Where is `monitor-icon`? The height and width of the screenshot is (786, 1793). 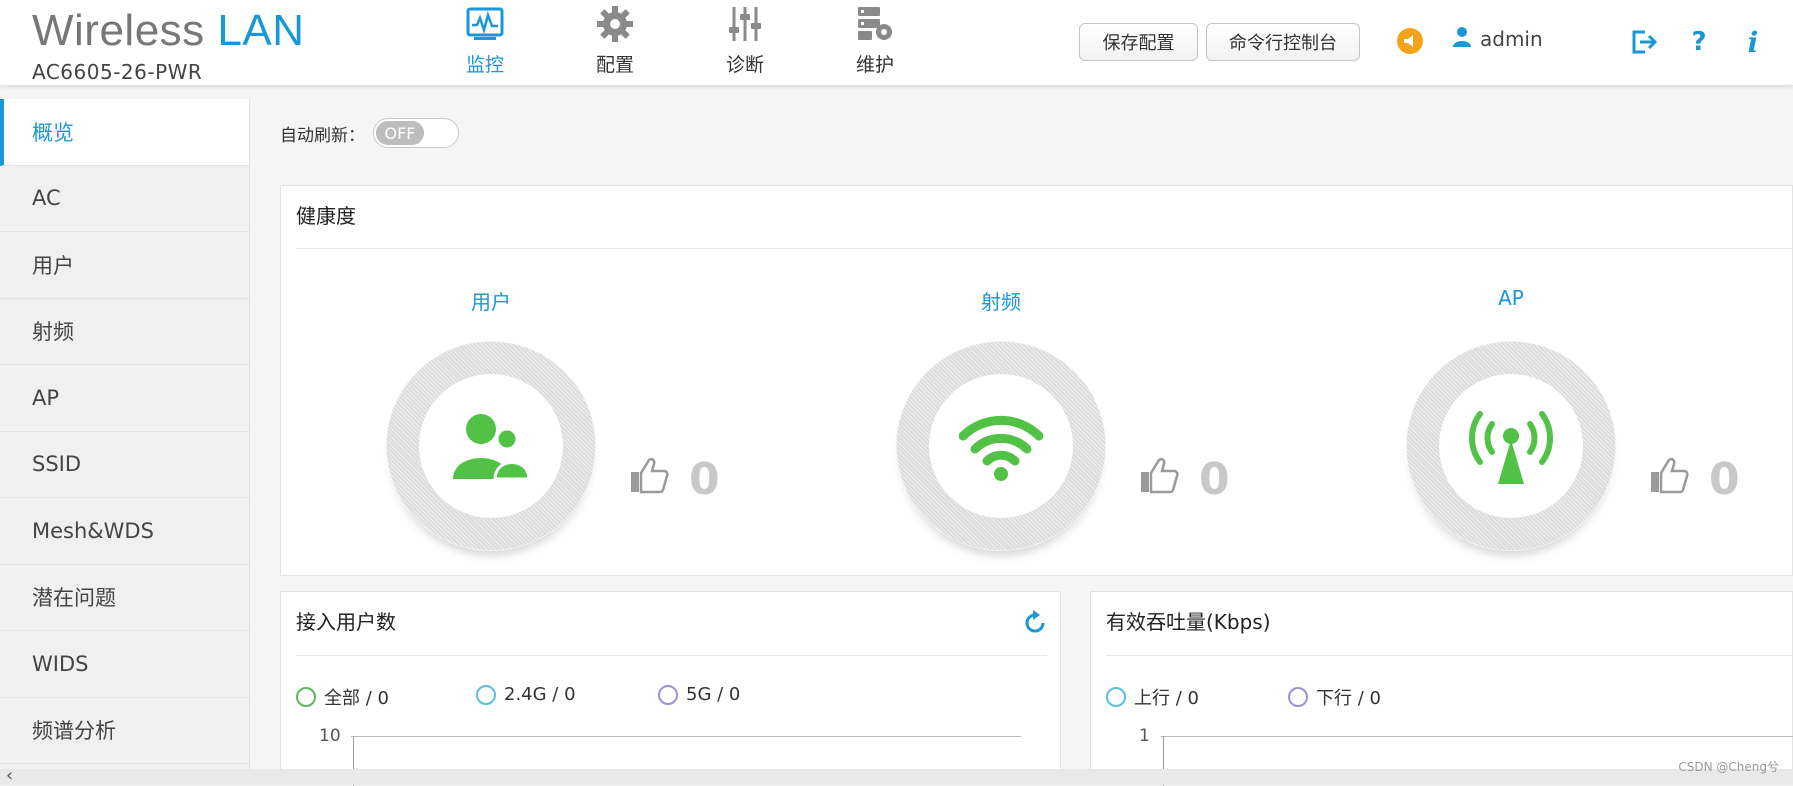
monitor-icon is located at coordinates (485, 24).